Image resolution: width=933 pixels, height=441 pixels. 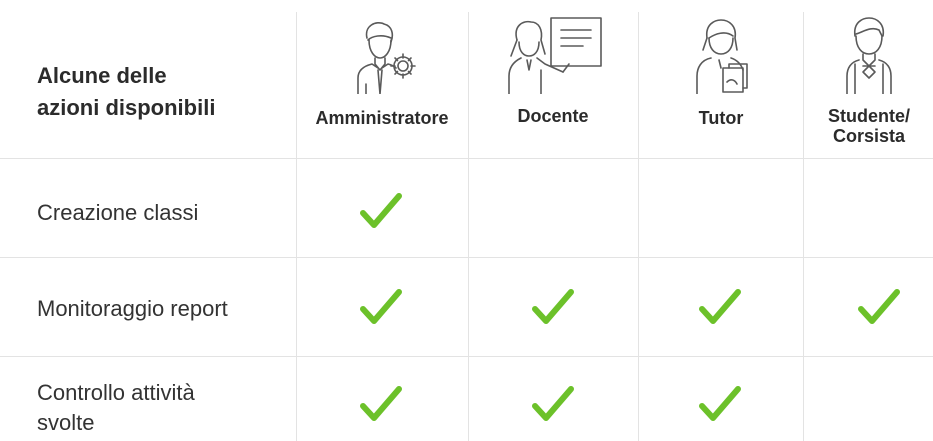 I want to click on column-header-teacher: Docente, so click(x=553, y=70).